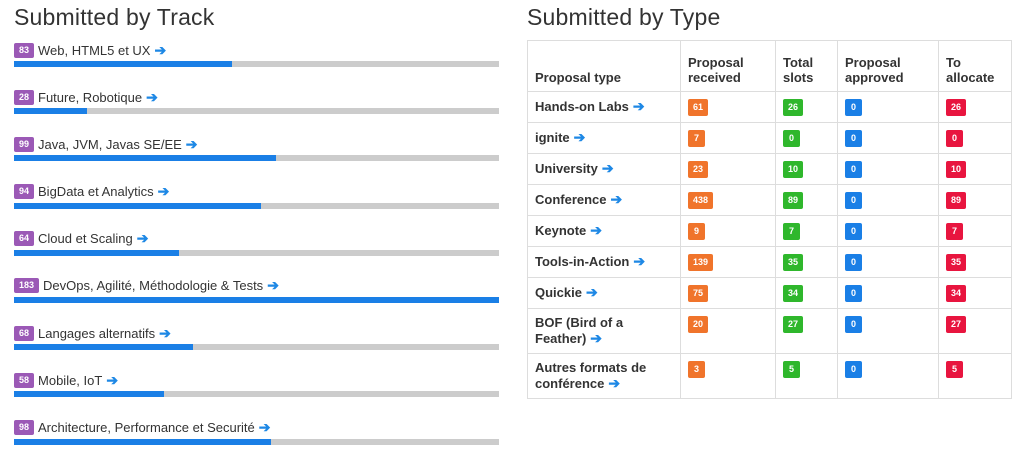  What do you see at coordinates (728, 200) in the screenshot?
I see `received-cell: 438` at bounding box center [728, 200].